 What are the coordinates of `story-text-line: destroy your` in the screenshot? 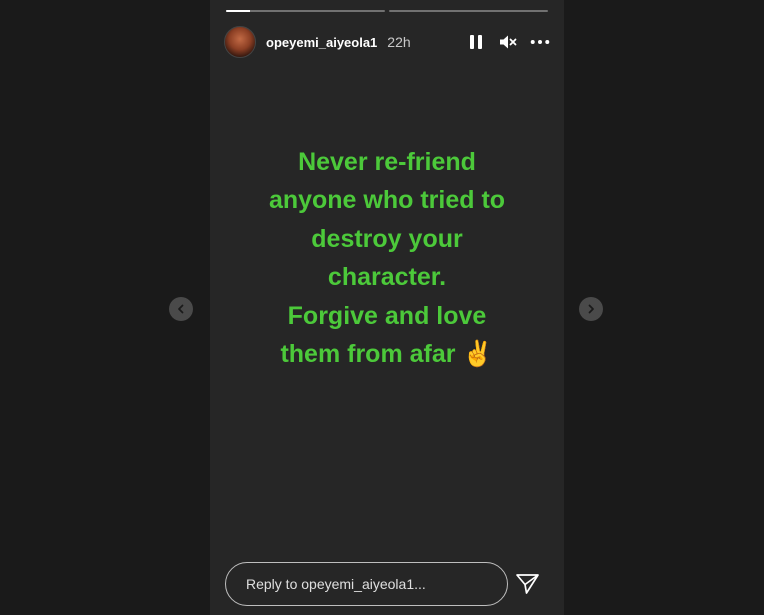 It's located at (387, 238).